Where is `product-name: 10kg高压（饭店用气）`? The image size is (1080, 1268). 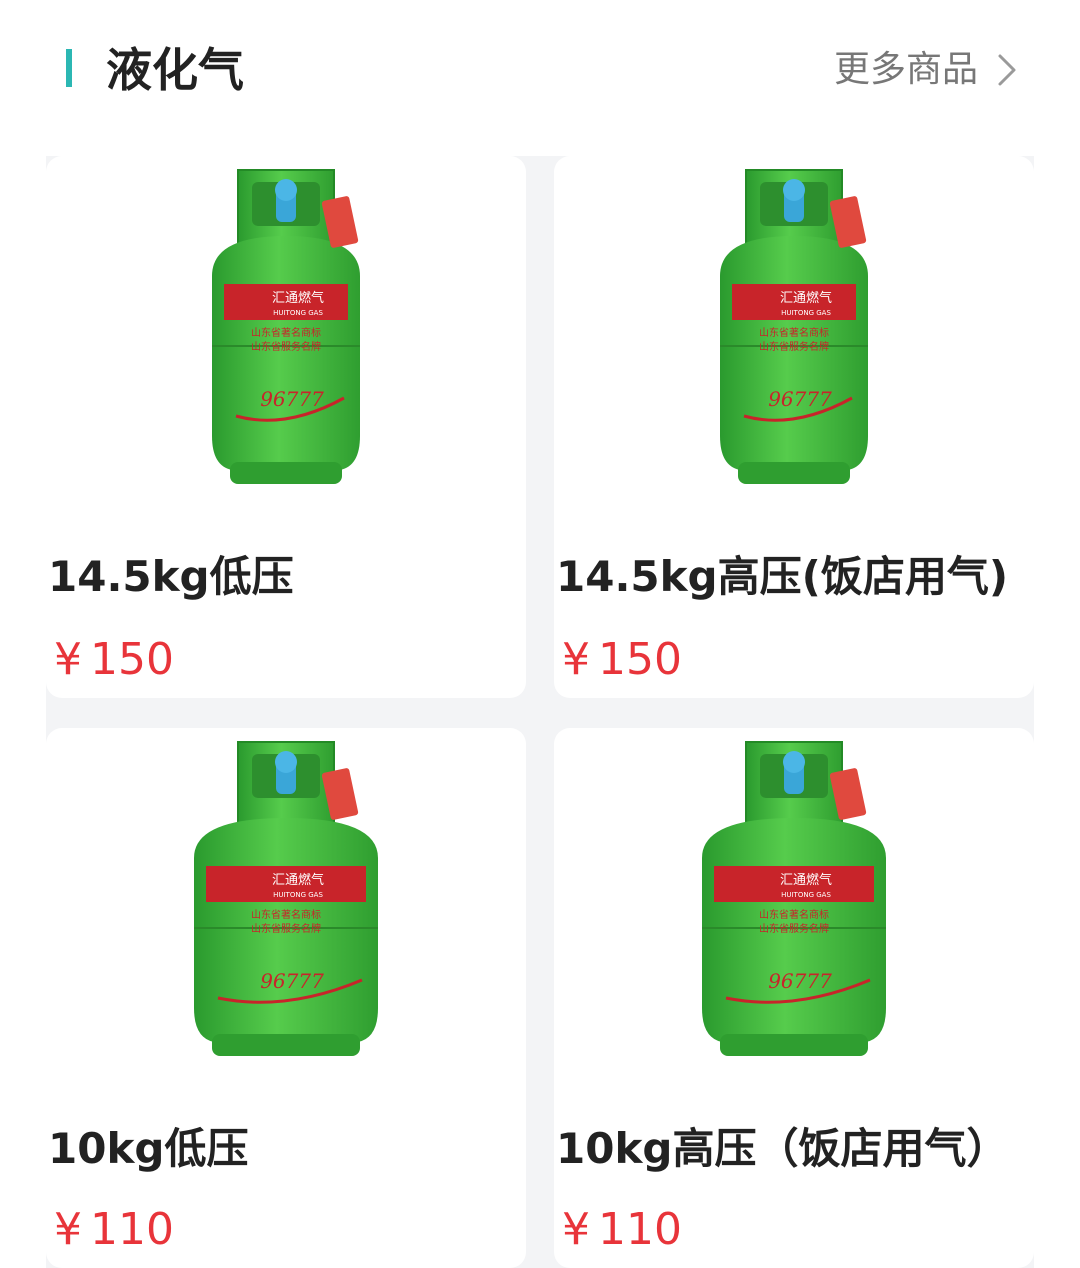 product-name: 10kg高压（饭店用气） is located at coordinates (782, 1148).